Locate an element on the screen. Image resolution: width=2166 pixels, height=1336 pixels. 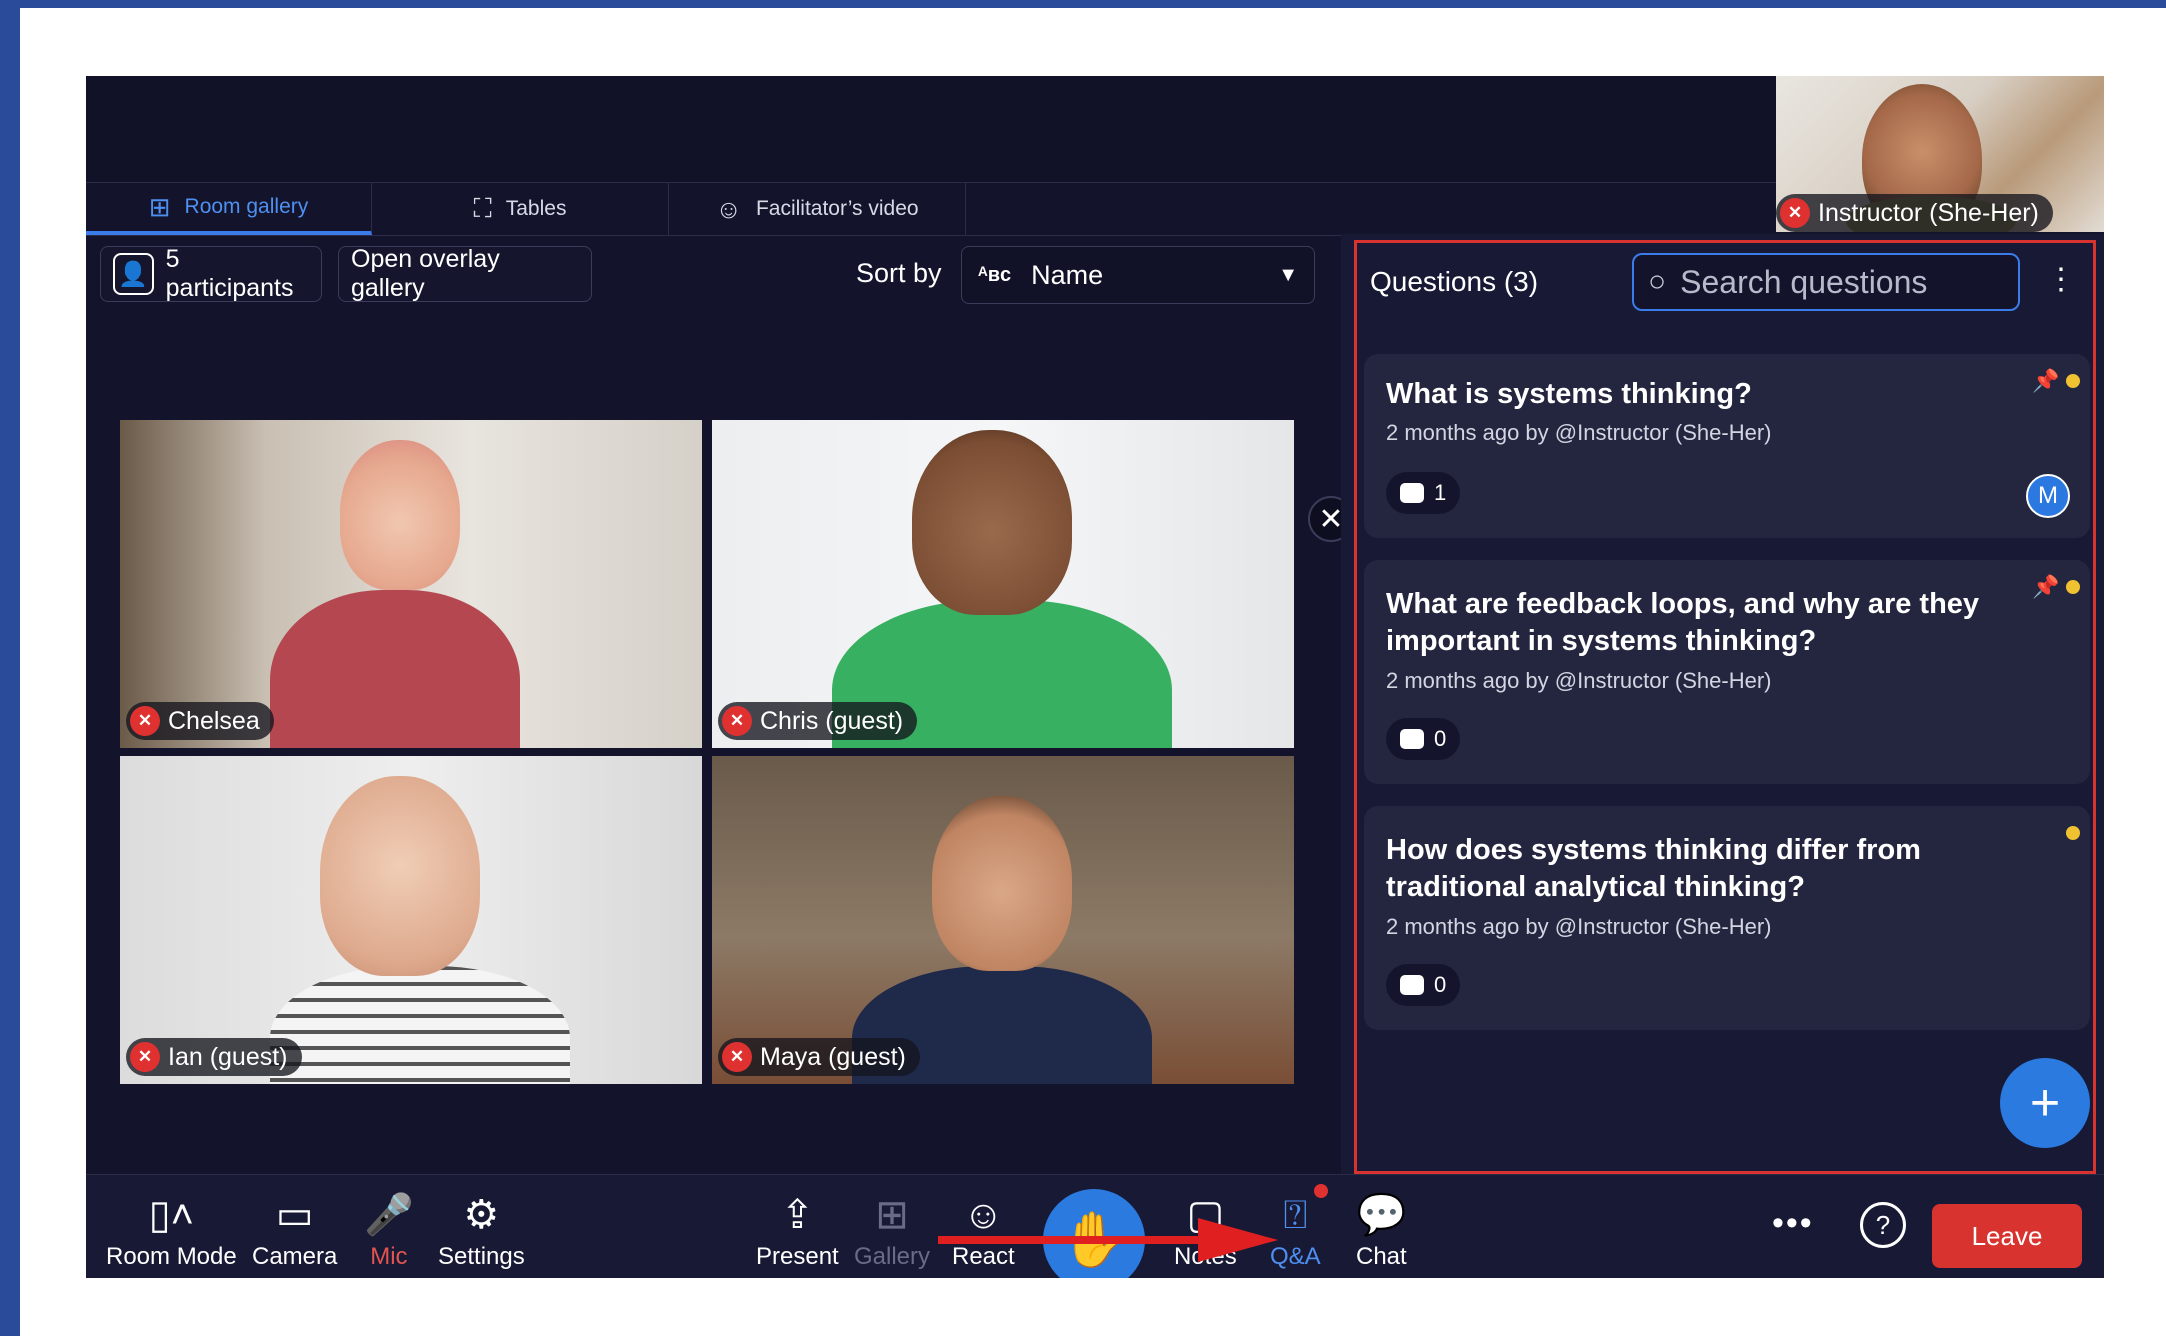
settings-button: ⚙ Settings is located at coordinates (481, 1223).